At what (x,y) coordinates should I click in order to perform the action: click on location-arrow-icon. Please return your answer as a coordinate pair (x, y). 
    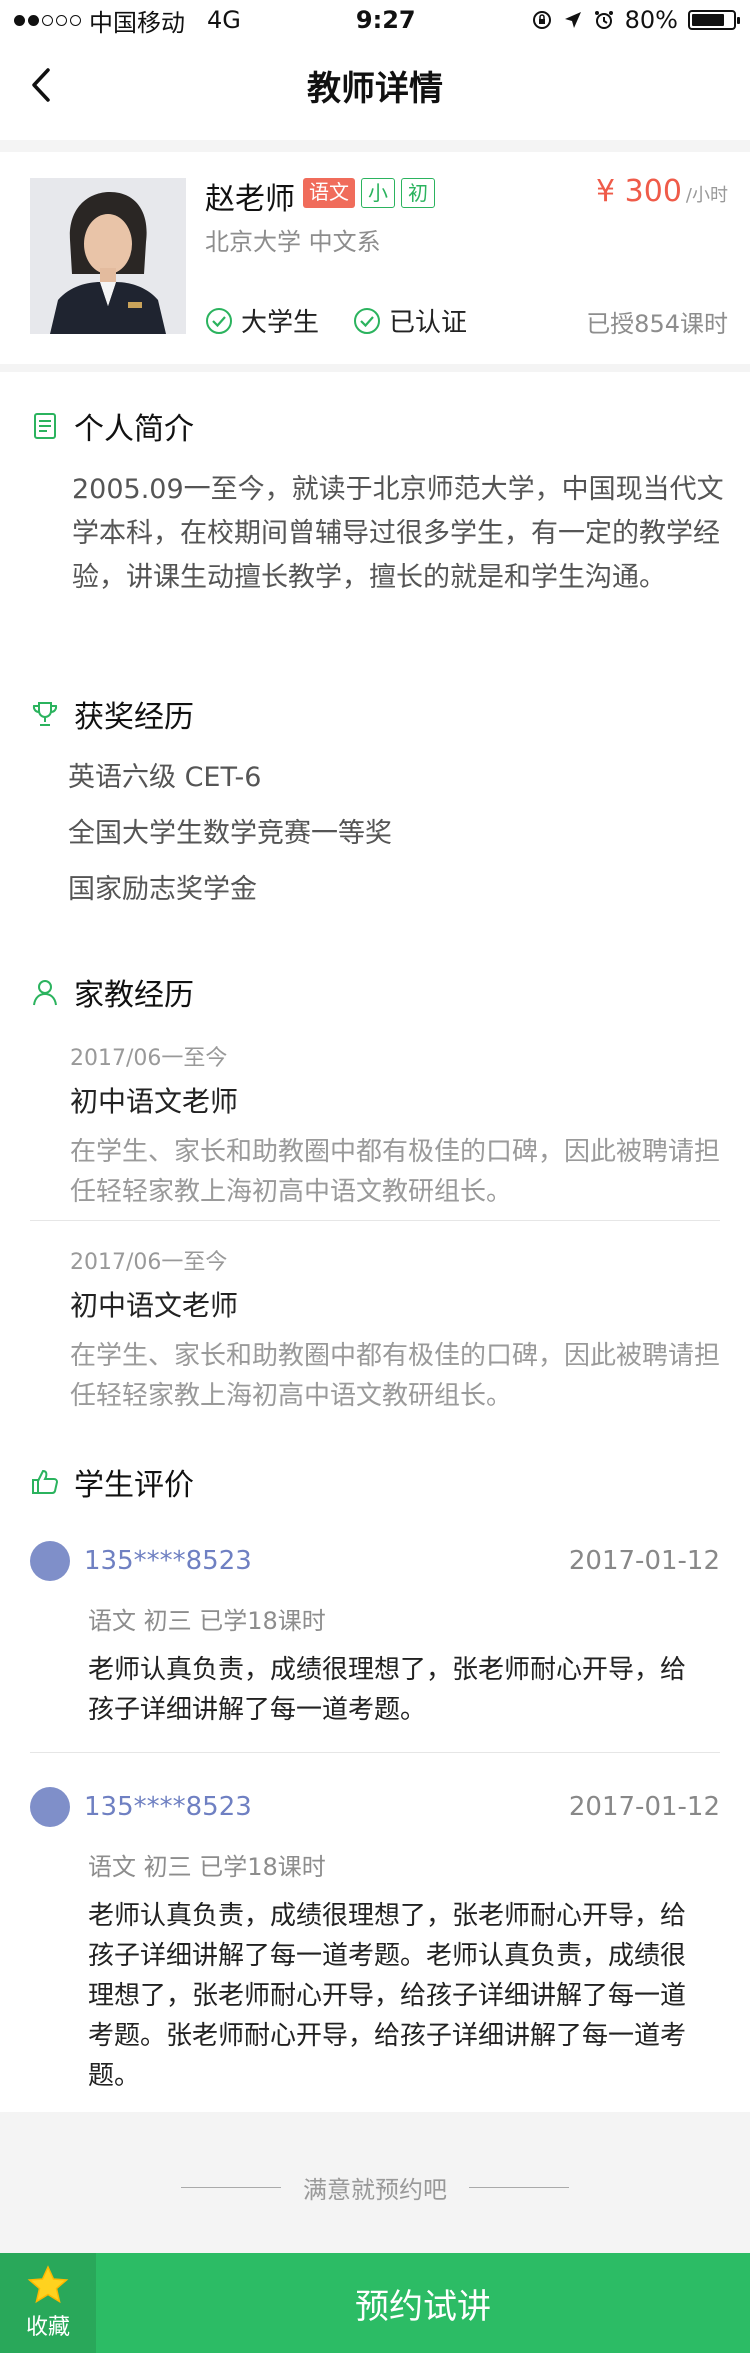
    Looking at the image, I should click on (572, 20).